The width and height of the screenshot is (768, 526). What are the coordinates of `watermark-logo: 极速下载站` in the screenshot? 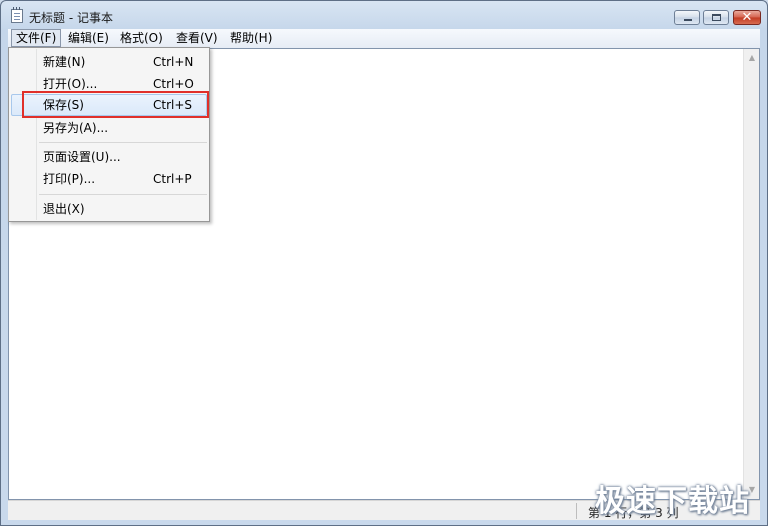 It's located at (672, 501).